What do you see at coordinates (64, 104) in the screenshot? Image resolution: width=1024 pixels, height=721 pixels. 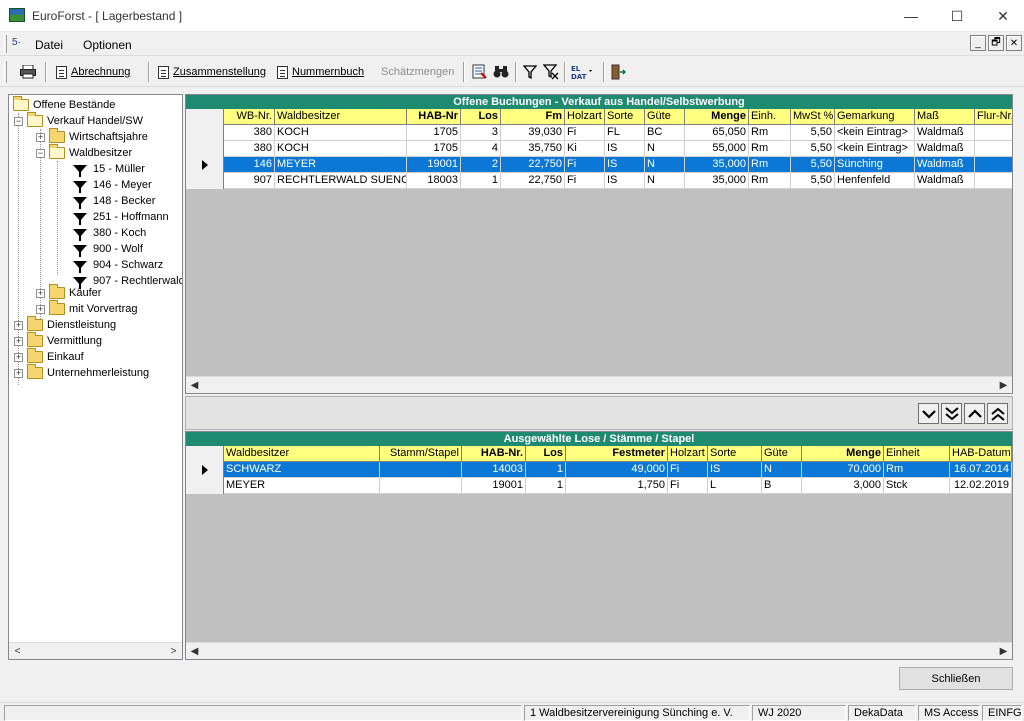 I see `tree-item-offene-bestaende: Offene Bestände` at bounding box center [64, 104].